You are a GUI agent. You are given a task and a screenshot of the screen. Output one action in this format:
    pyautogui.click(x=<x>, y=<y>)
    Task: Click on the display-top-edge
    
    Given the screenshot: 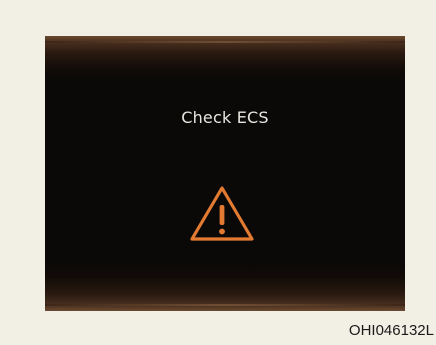 What is the action you would take?
    pyautogui.click(x=225, y=60)
    